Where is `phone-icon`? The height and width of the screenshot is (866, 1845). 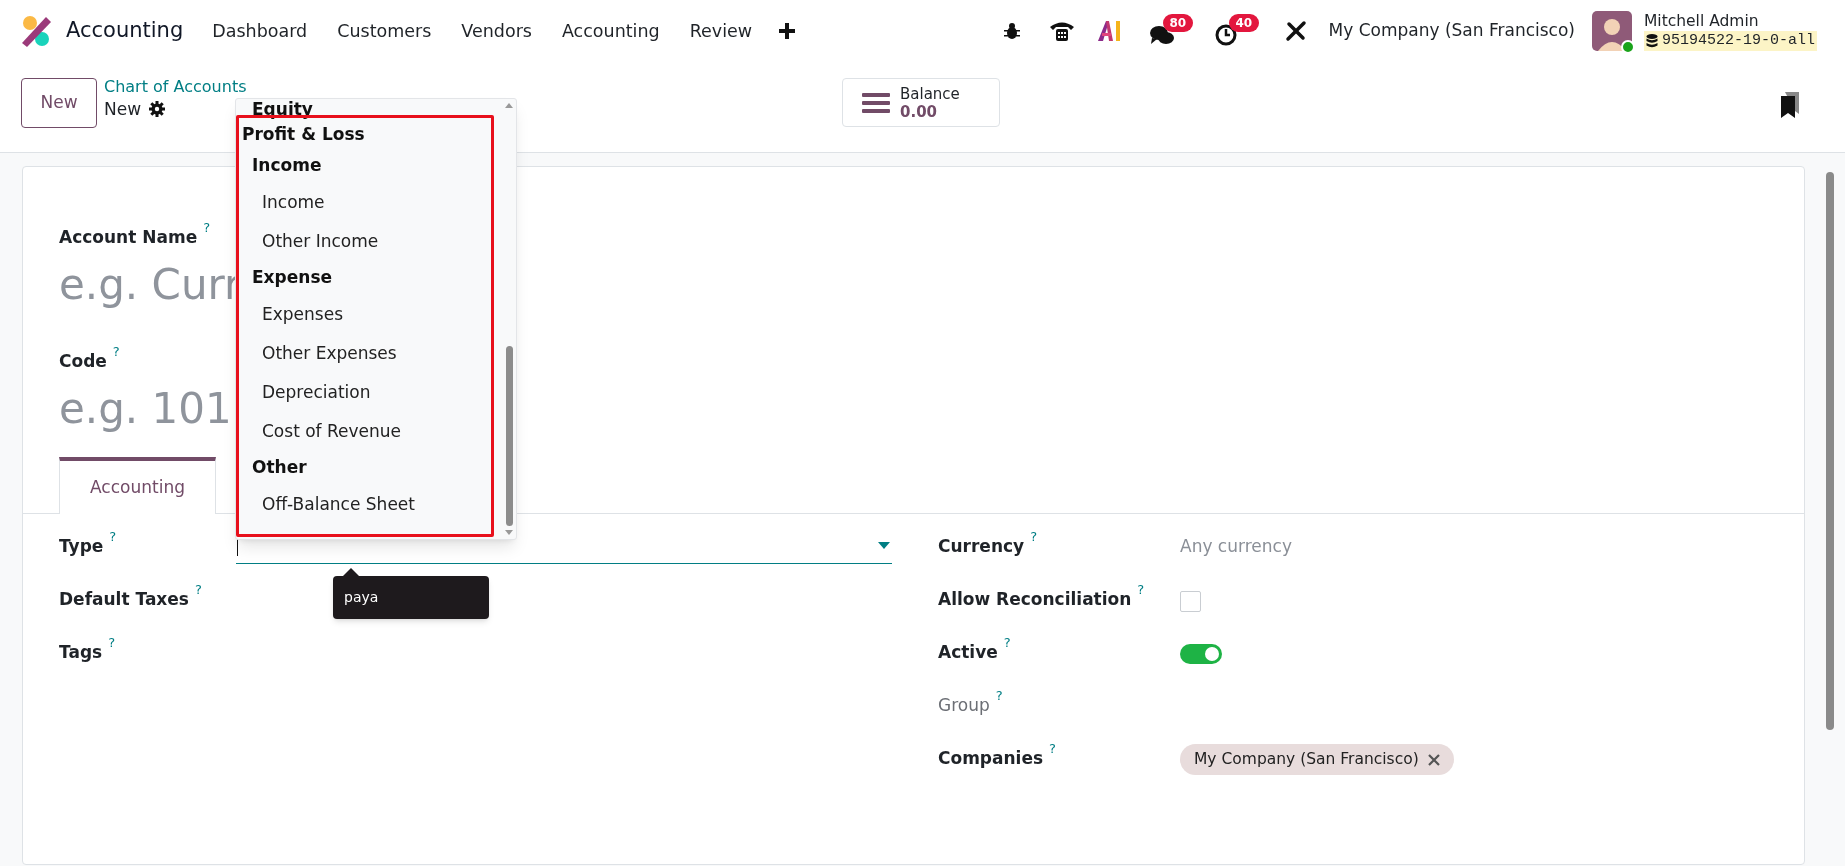 phone-icon is located at coordinates (1061, 31).